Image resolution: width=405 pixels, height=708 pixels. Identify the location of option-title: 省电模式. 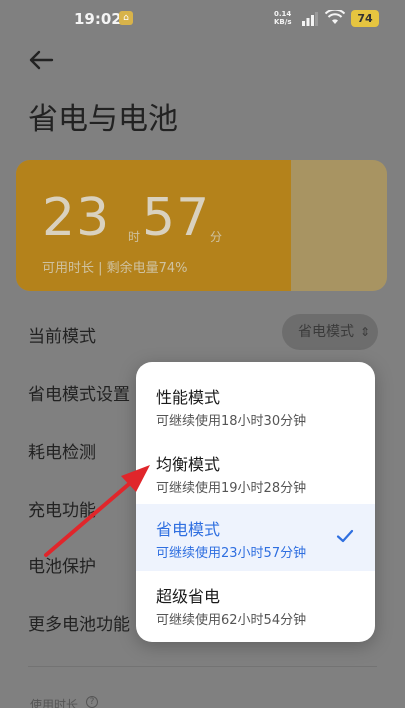
(188, 529).